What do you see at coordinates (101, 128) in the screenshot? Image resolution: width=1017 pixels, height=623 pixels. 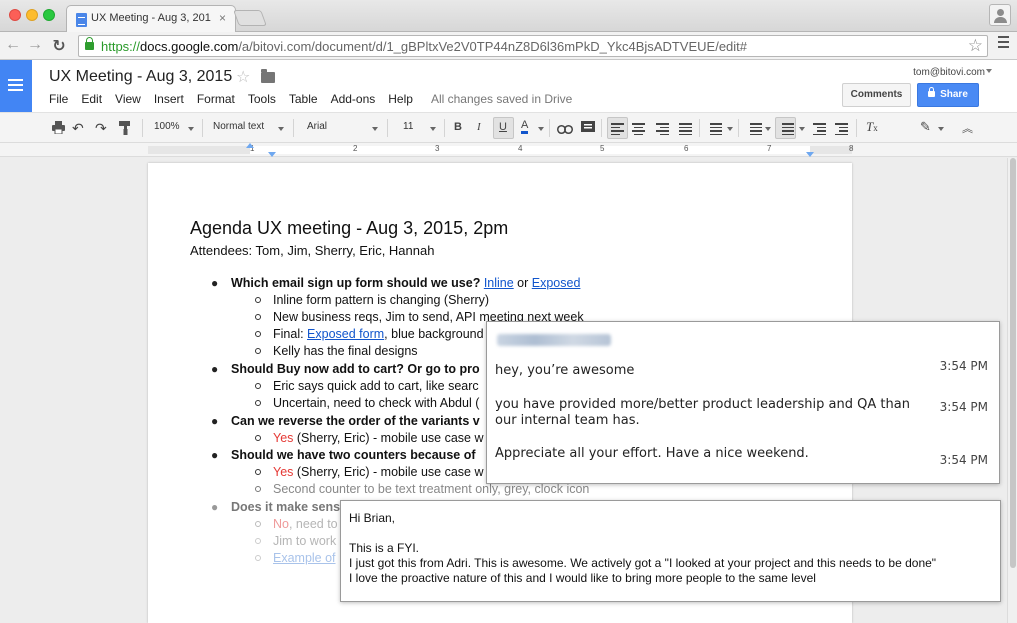 I see `redo-icon: ↷` at bounding box center [101, 128].